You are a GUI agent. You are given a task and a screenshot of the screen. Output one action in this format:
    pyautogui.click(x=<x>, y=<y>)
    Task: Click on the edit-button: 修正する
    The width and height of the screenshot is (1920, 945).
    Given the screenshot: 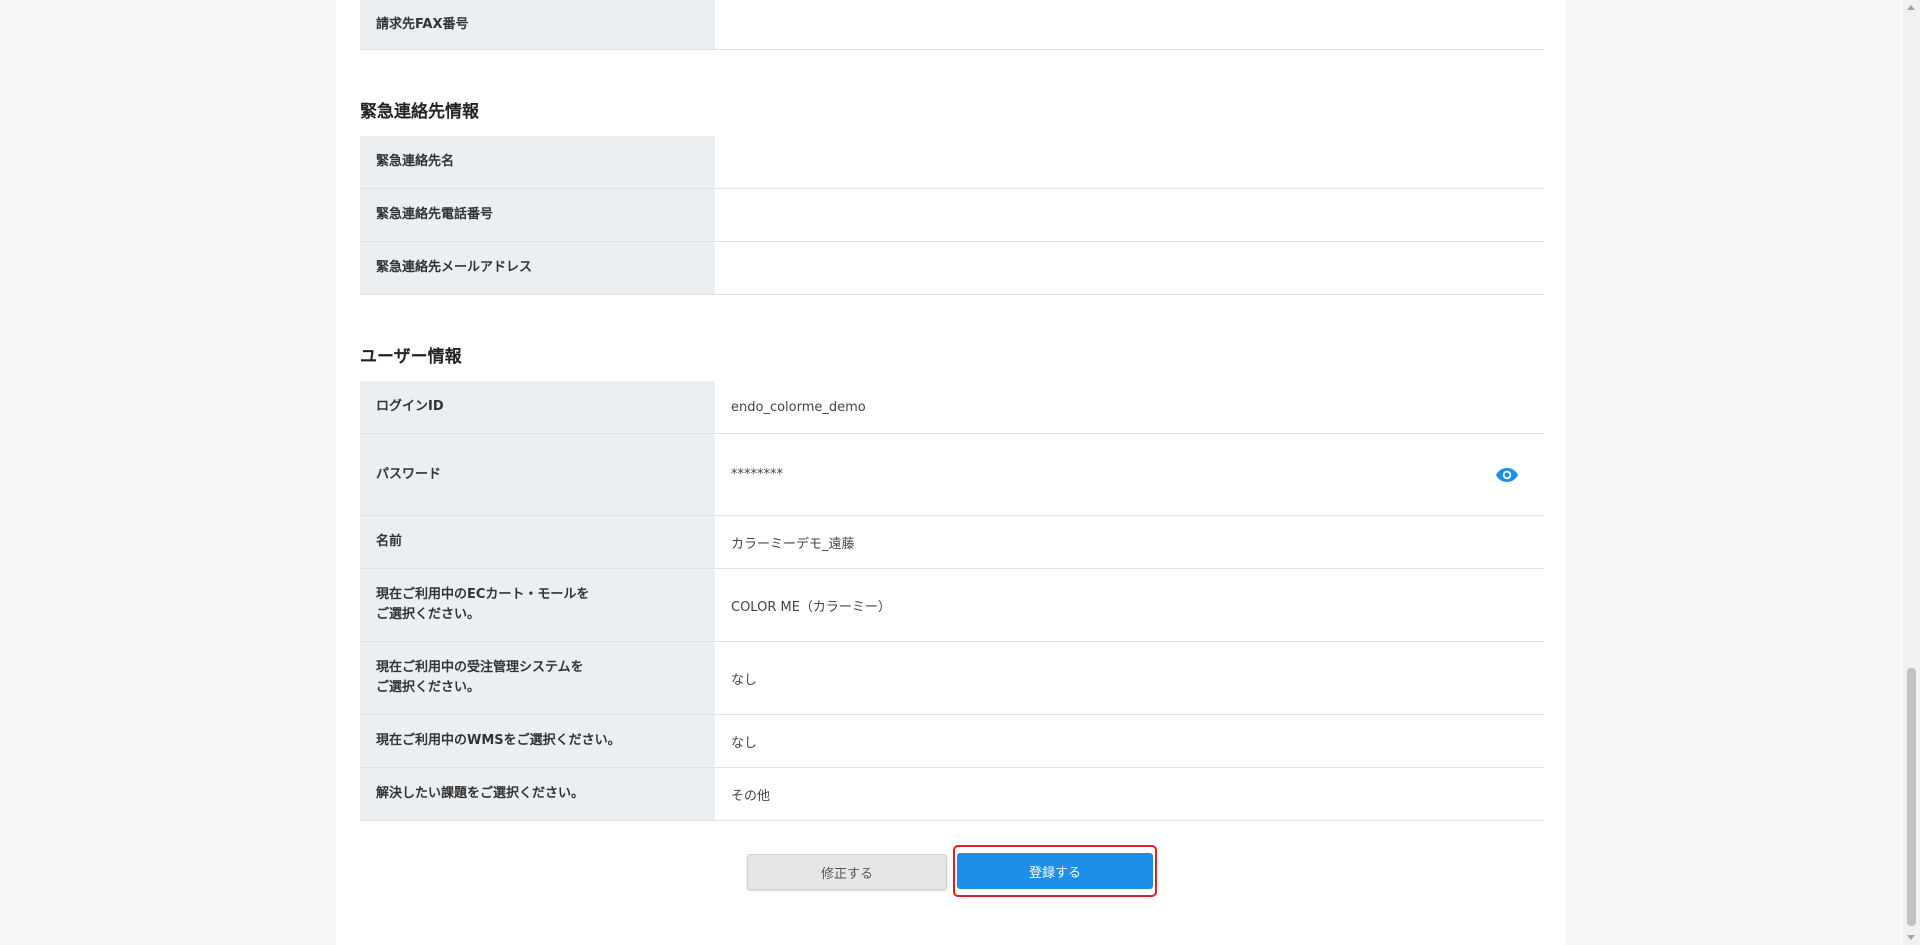 What is the action you would take?
    pyautogui.click(x=847, y=872)
    